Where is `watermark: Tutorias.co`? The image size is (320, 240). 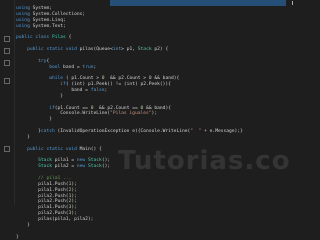
watermark: Tutorias.co is located at coordinates (204, 161).